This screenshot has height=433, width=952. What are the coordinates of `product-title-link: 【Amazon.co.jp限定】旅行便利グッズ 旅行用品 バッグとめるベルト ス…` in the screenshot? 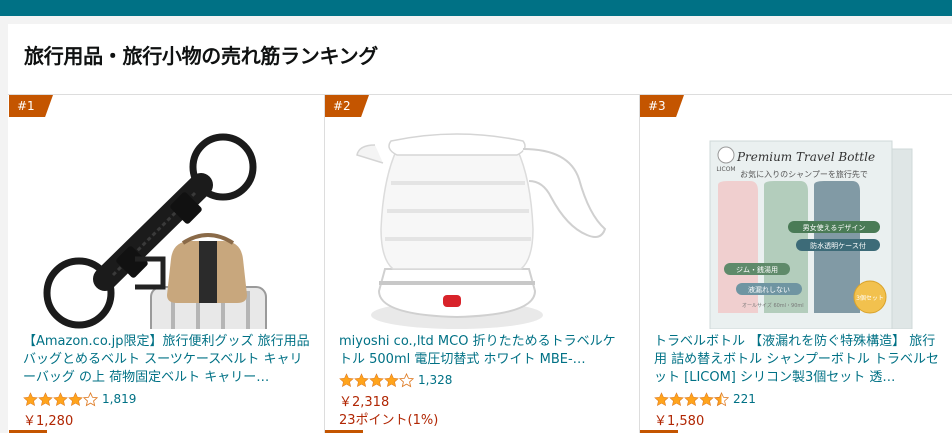 It's located at (167, 360).